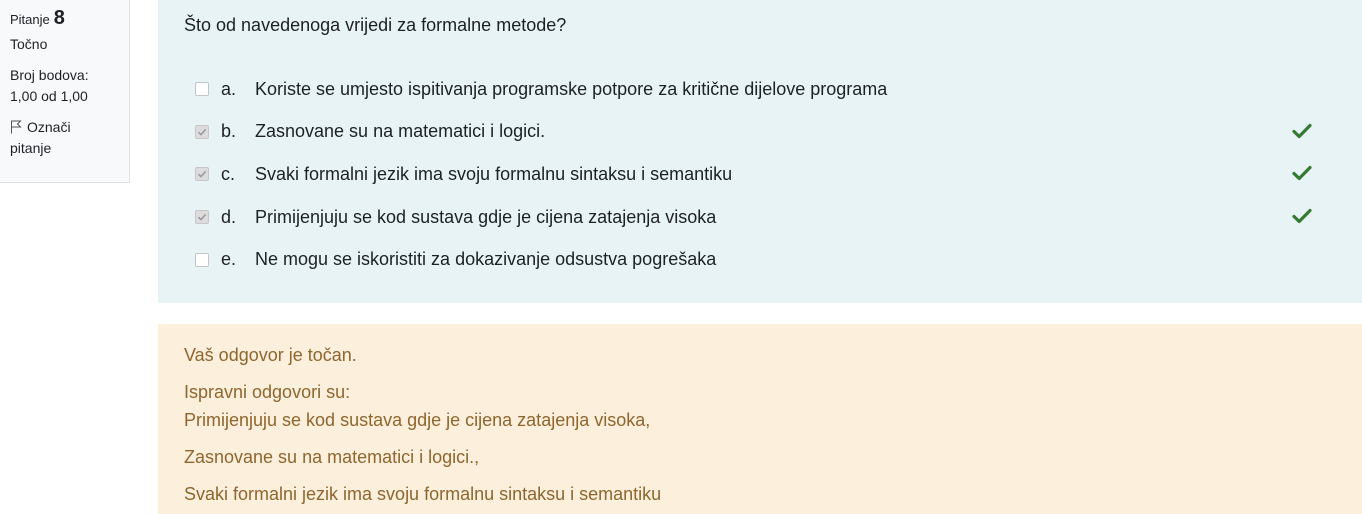 The image size is (1362, 514). What do you see at coordinates (267, 392) in the screenshot?
I see `right-answers-label: Ispravni odgovori su:` at bounding box center [267, 392].